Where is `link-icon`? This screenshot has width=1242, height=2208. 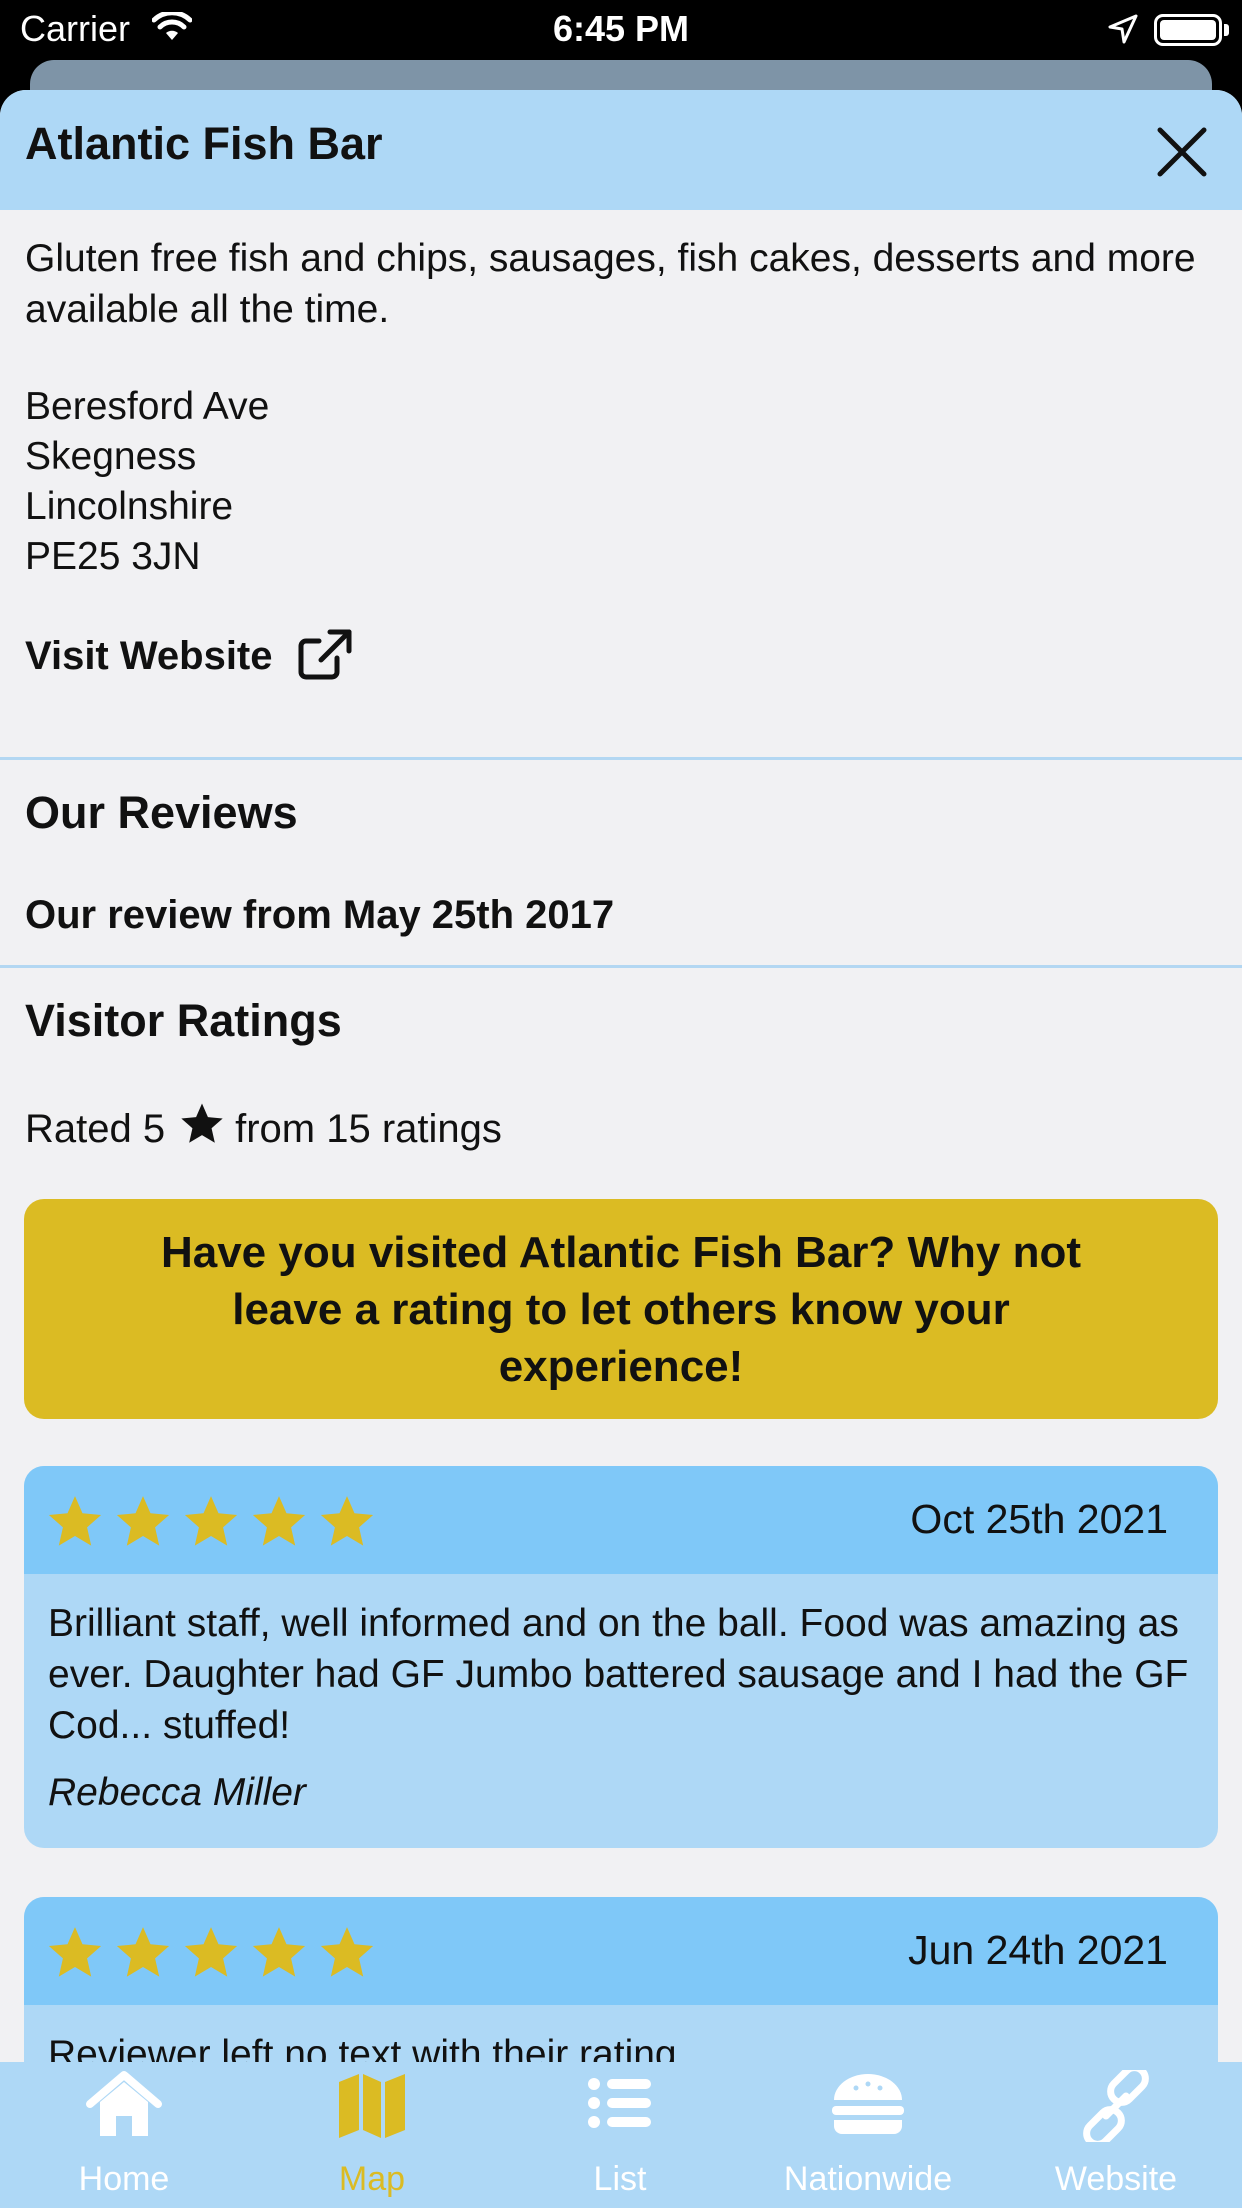 link-icon is located at coordinates (1116, 2106).